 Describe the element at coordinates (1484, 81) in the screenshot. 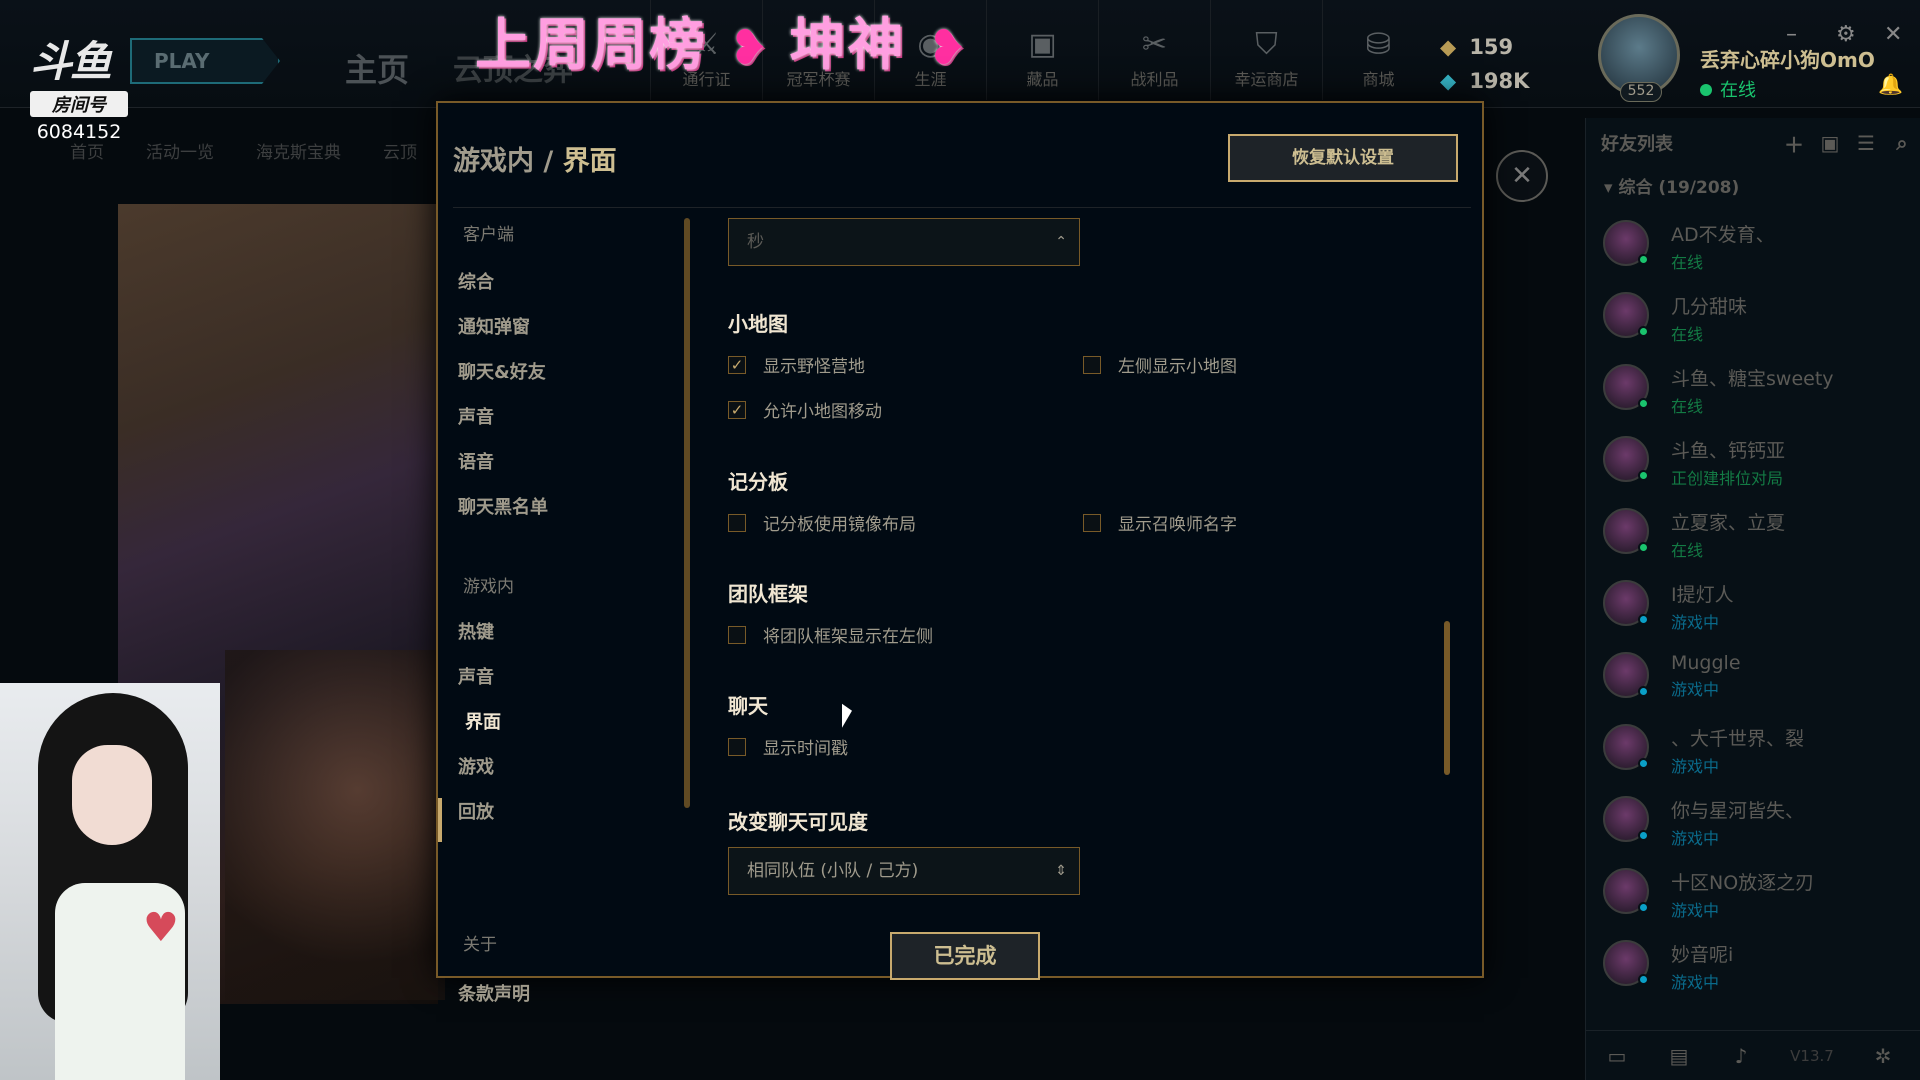

I see `be-balance: ◆ 198K` at that location.